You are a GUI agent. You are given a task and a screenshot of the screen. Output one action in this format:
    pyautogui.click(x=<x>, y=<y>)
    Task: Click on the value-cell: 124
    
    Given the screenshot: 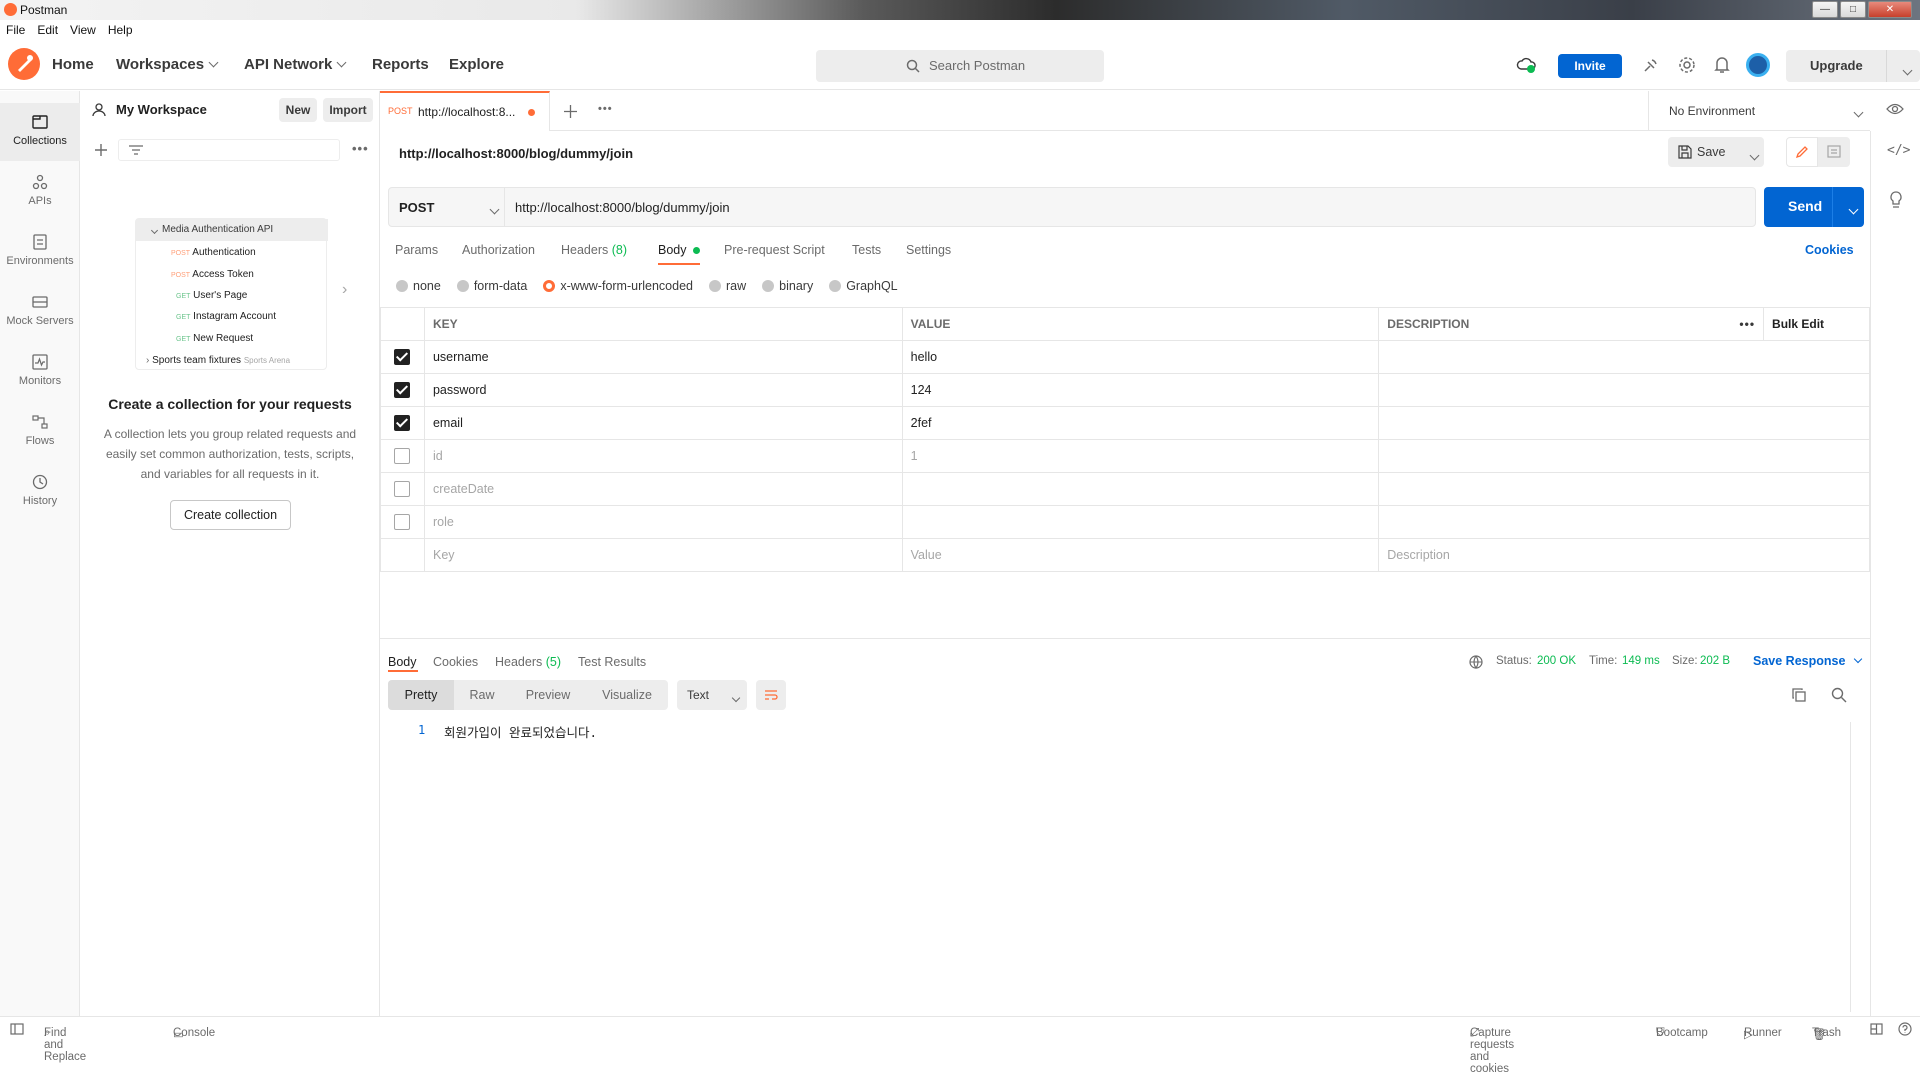 What is the action you would take?
    pyautogui.click(x=1140, y=390)
    